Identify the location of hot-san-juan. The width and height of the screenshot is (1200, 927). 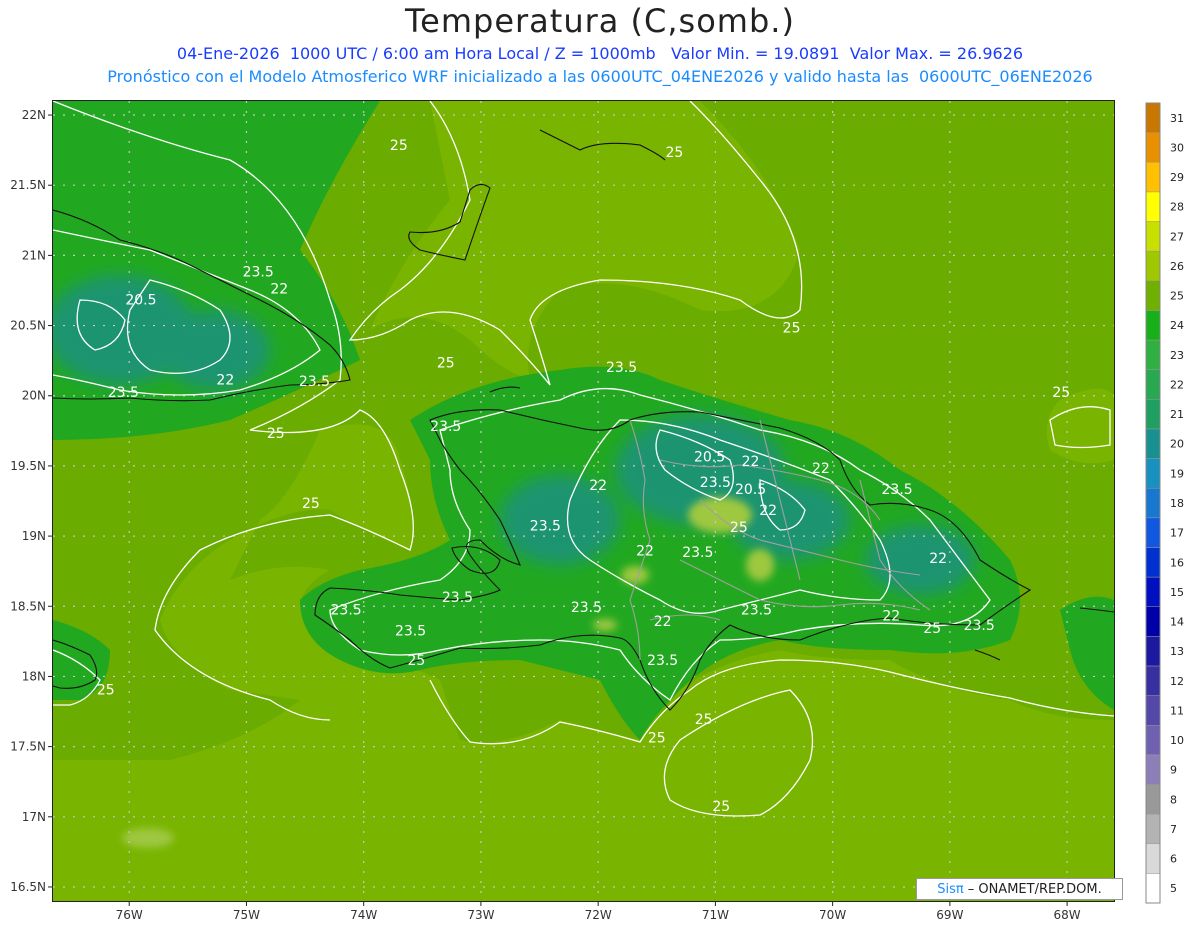
(760, 565).